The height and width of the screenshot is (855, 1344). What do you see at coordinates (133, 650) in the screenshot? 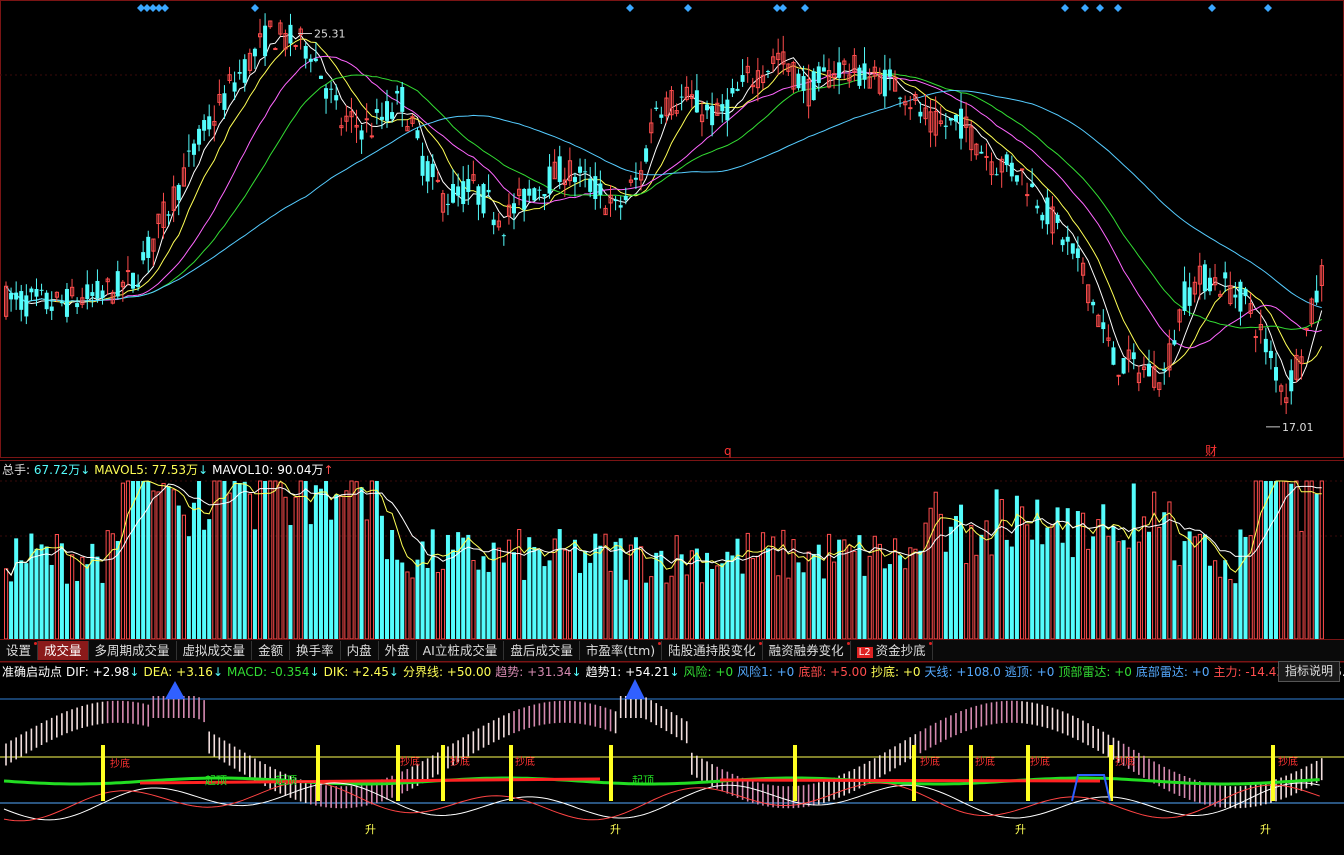
I see `tab-2: 多周期成交量` at bounding box center [133, 650].